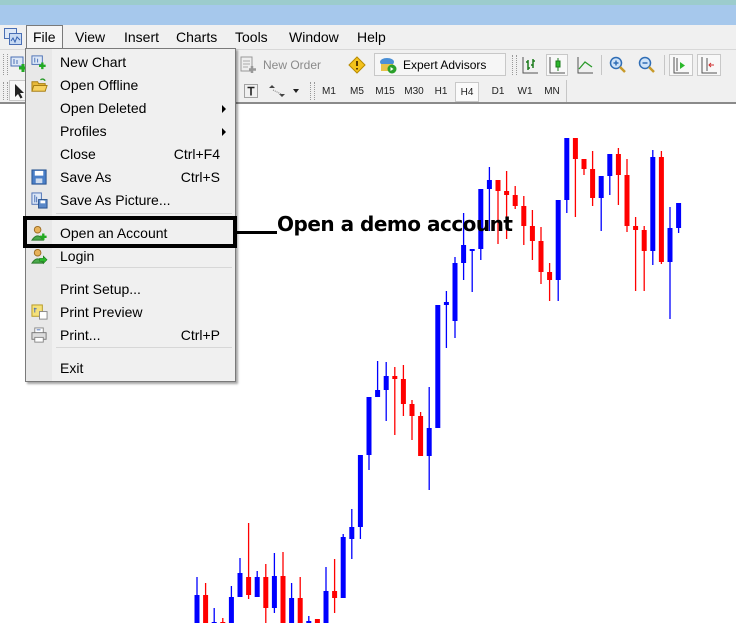 This screenshot has height=626, width=736. I want to click on menu-help: Help, so click(371, 37).